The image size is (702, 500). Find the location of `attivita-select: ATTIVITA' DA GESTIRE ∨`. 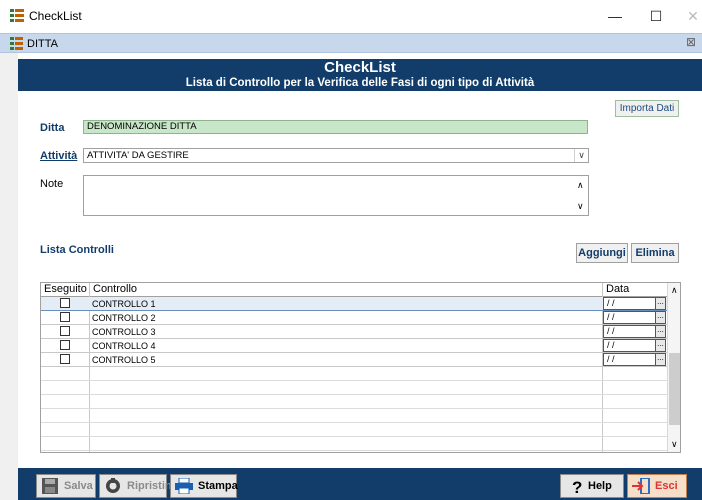

attivita-select: ATTIVITA' DA GESTIRE ∨ is located at coordinates (336, 155).